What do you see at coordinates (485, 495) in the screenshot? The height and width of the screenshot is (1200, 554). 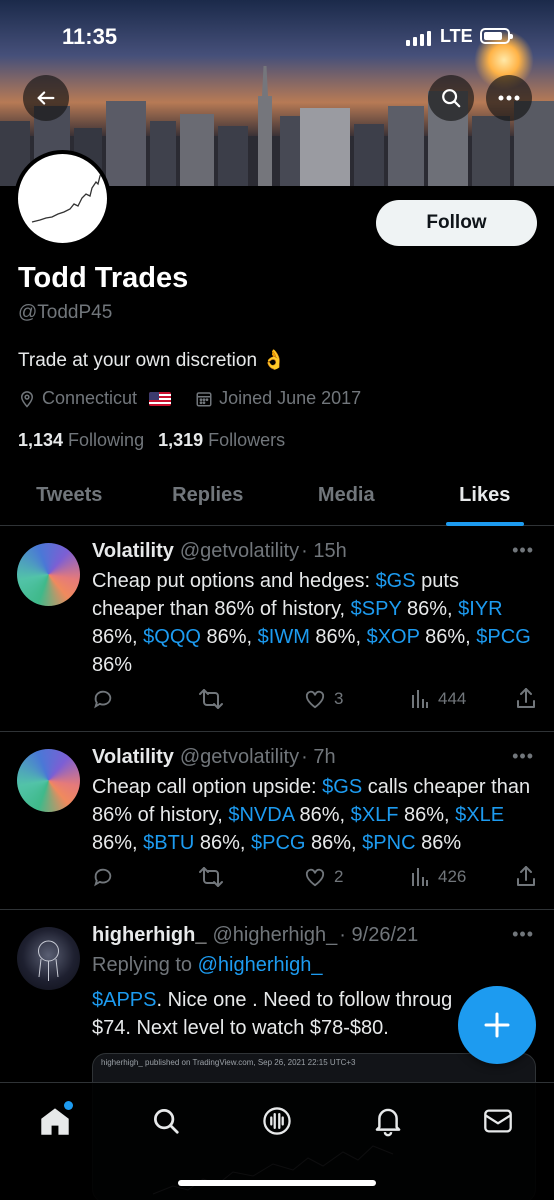 I see `tab-likes: Likes` at bounding box center [485, 495].